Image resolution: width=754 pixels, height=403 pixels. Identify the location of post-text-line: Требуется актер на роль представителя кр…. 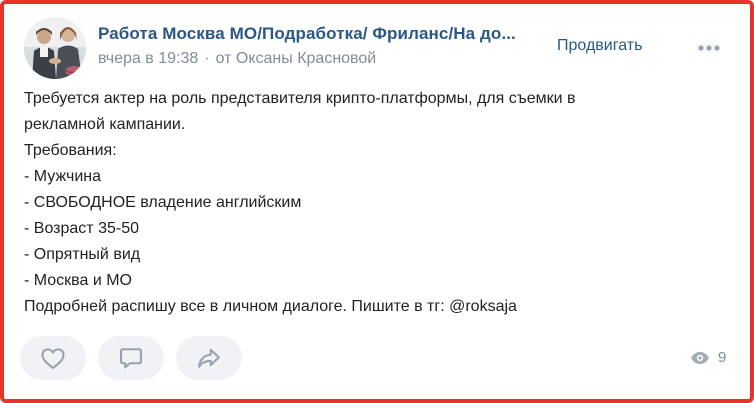
(300, 98).